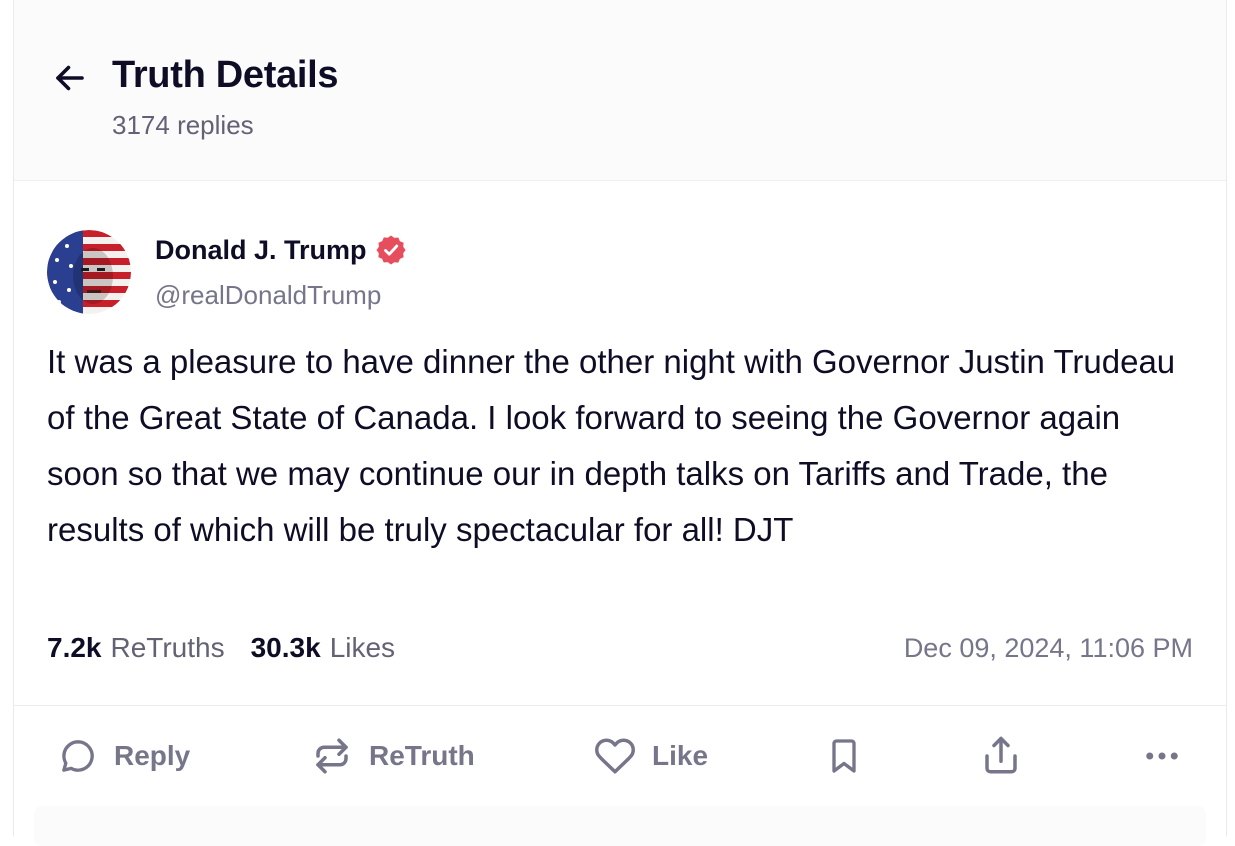 The height and width of the screenshot is (846, 1235). What do you see at coordinates (422, 755) in the screenshot?
I see `retruth-label: ReTruth` at bounding box center [422, 755].